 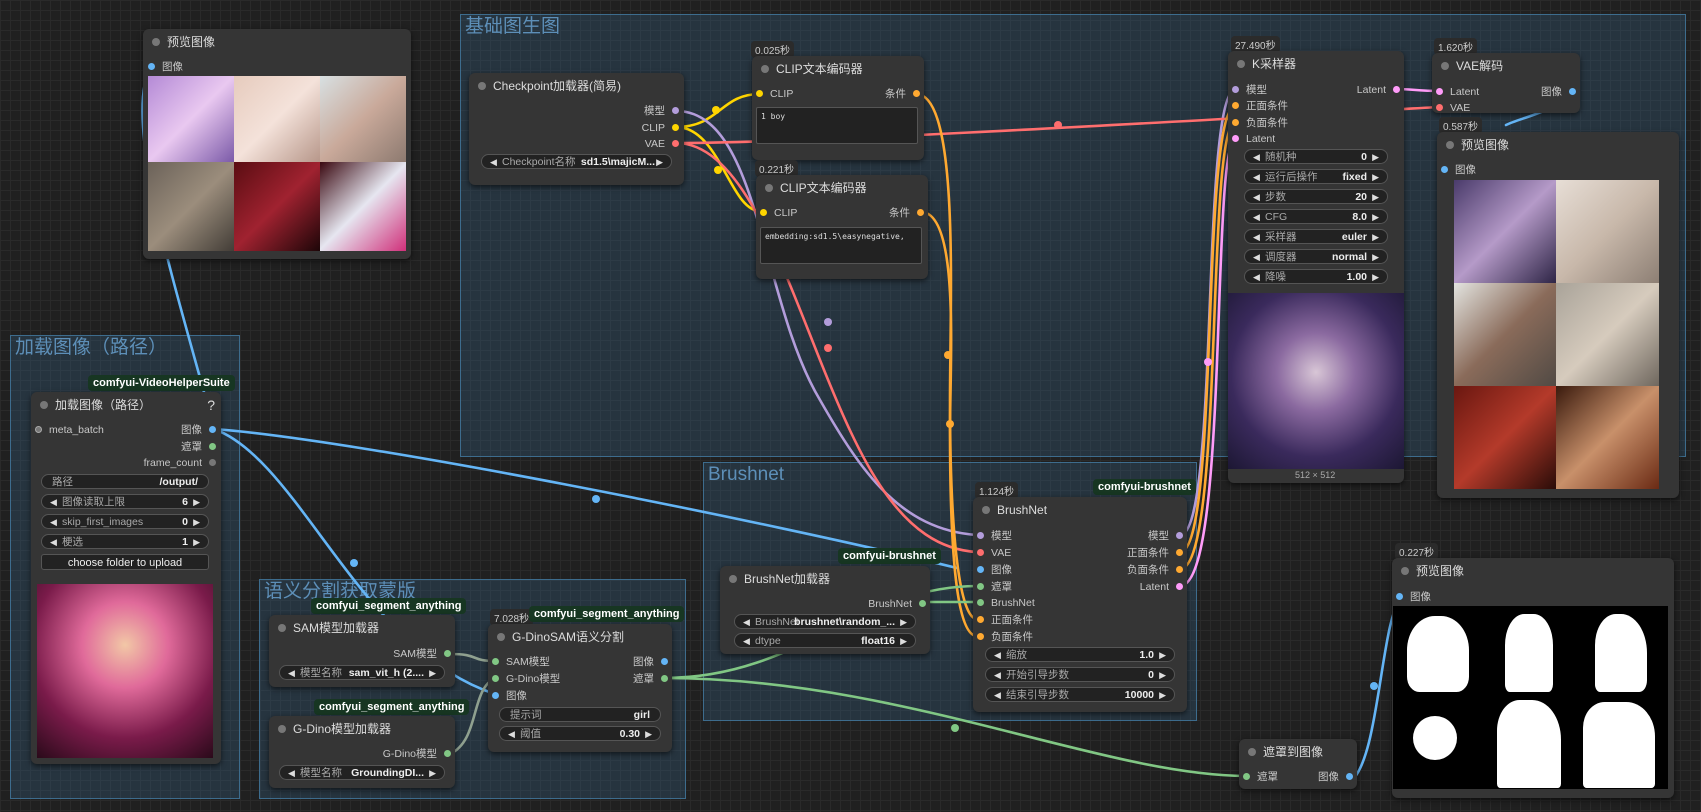 I want to click on node-header: G-Dino模型加载器, so click(x=362, y=729).